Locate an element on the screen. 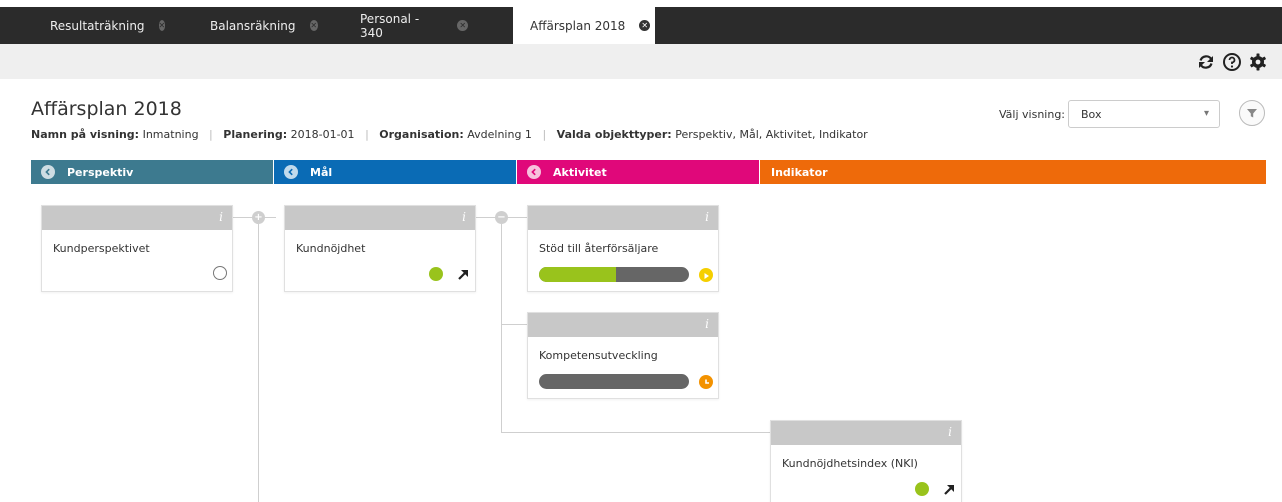 This screenshot has height=502, width=1282. tab-balansrakning: Balansräkning ✕ is located at coordinates (243, 25).